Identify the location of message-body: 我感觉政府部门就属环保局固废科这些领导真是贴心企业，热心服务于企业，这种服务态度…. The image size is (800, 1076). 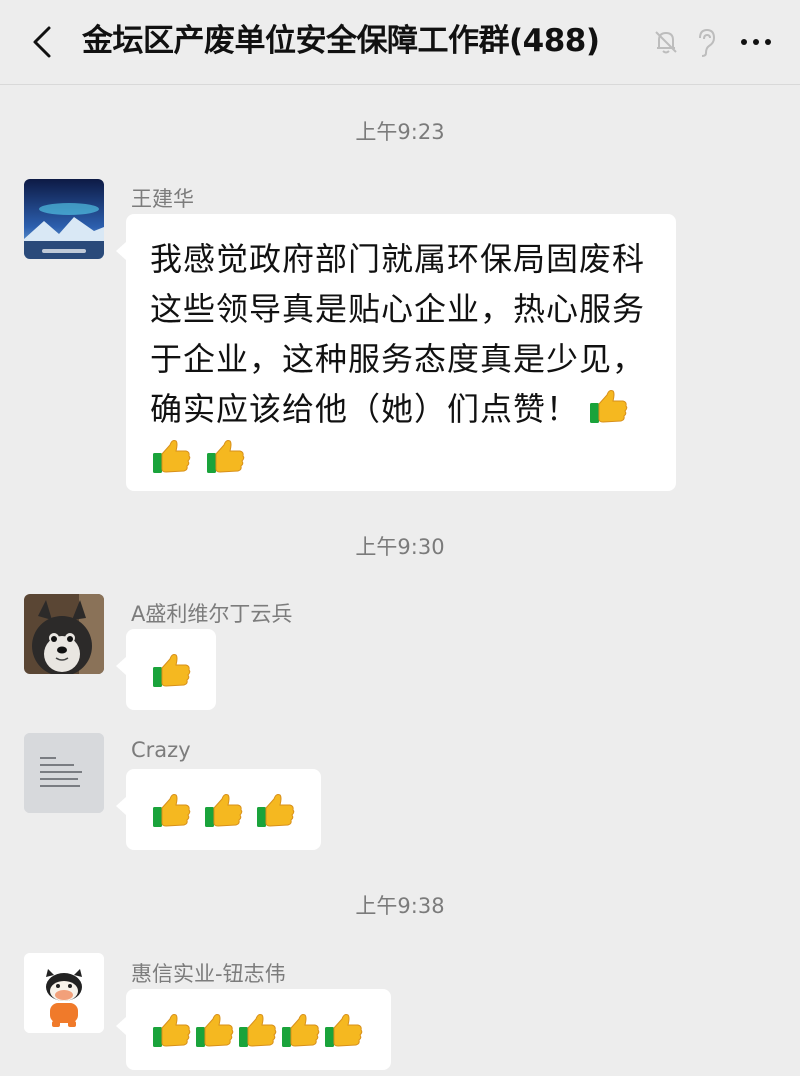
(398, 334).